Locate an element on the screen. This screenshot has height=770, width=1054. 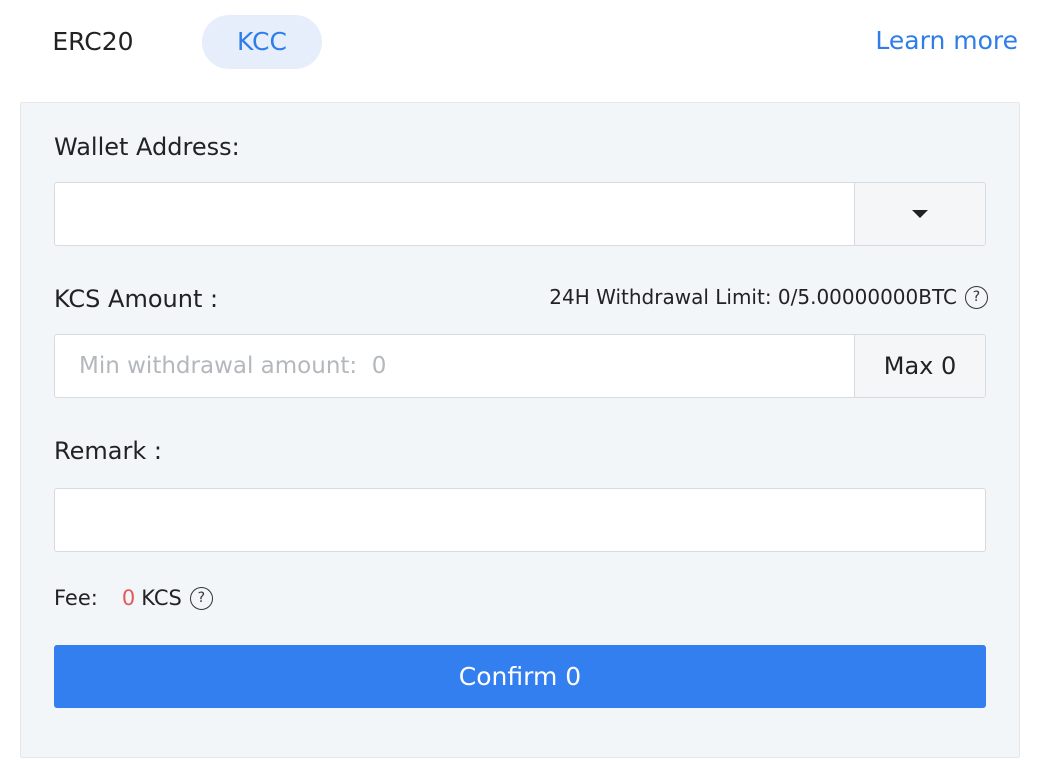
wallet-address-label: Wallet Address: is located at coordinates (147, 147).